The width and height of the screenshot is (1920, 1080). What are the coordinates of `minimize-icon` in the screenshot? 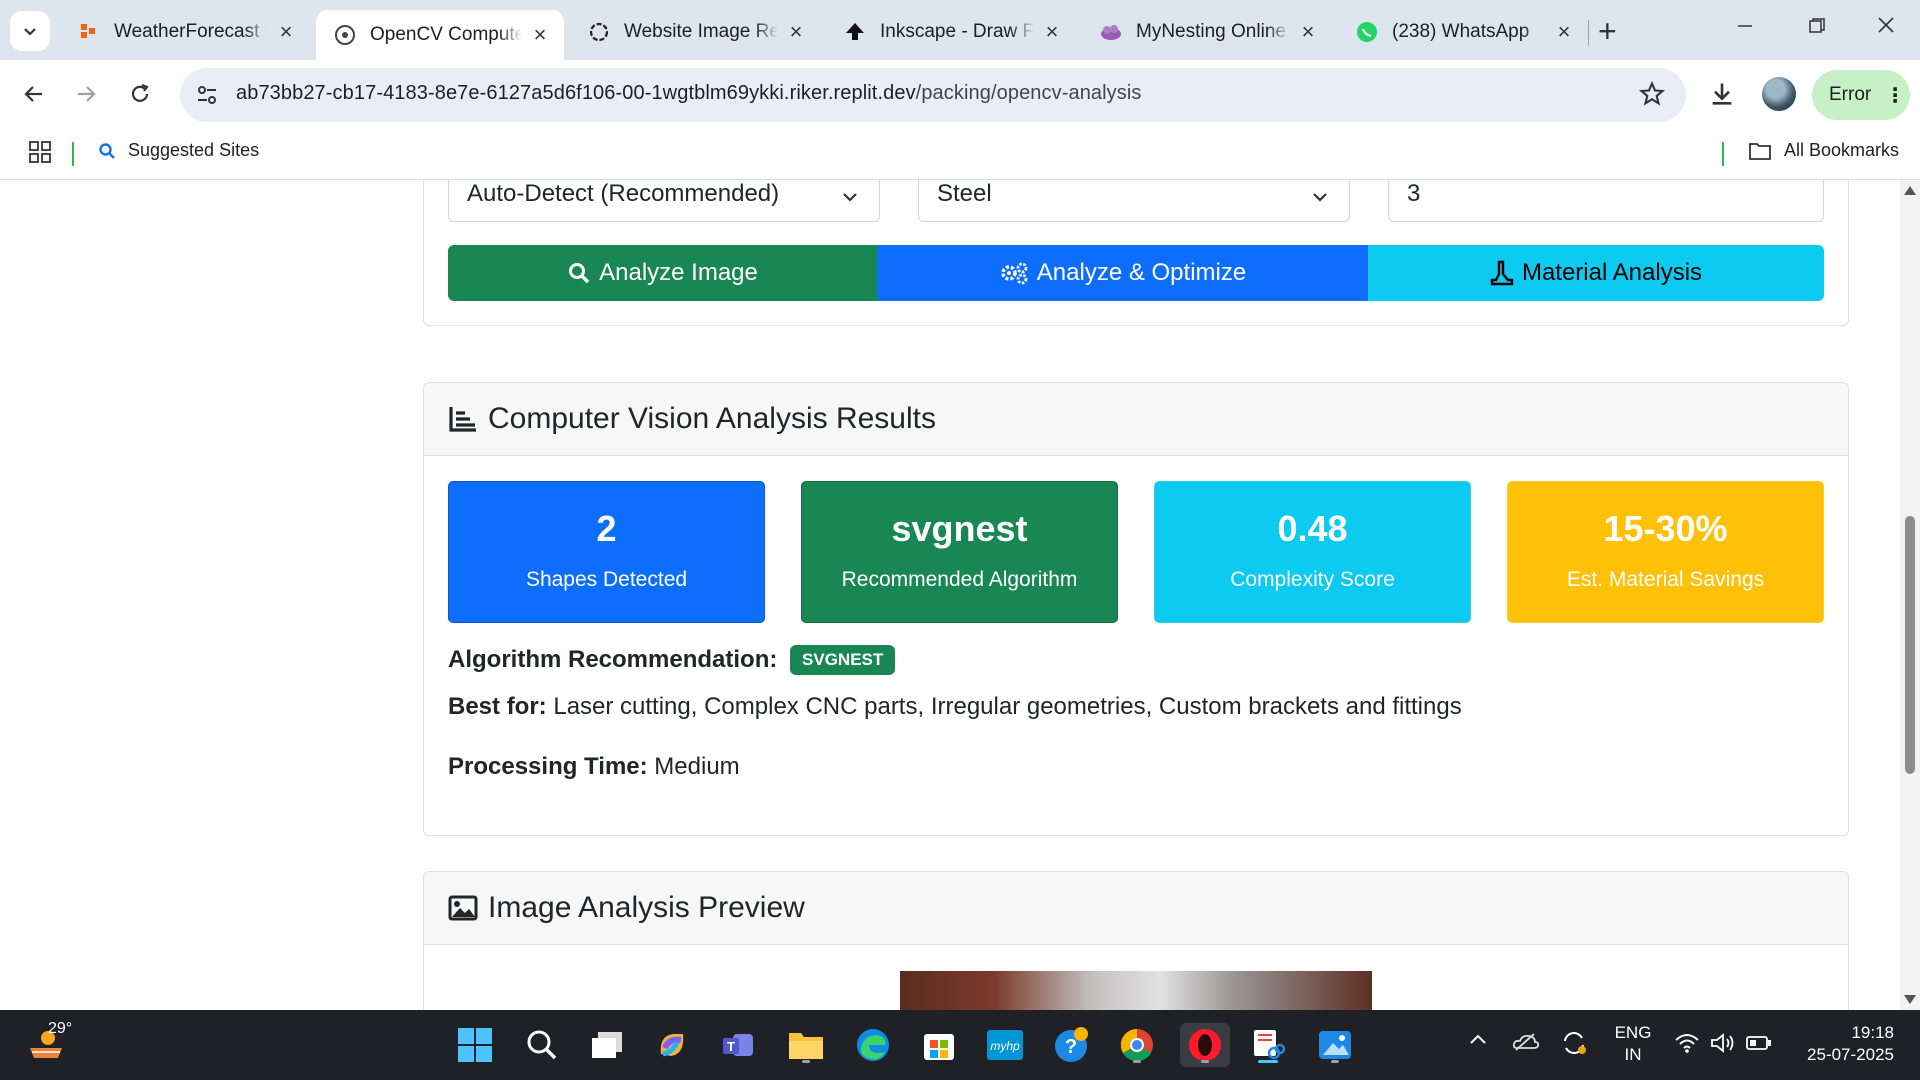 It's located at (1745, 26).